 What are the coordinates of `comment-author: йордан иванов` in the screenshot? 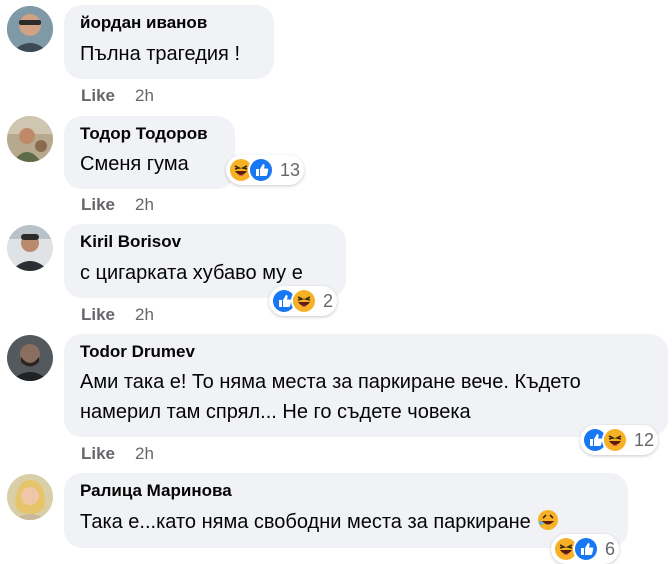 It's located at (143, 23).